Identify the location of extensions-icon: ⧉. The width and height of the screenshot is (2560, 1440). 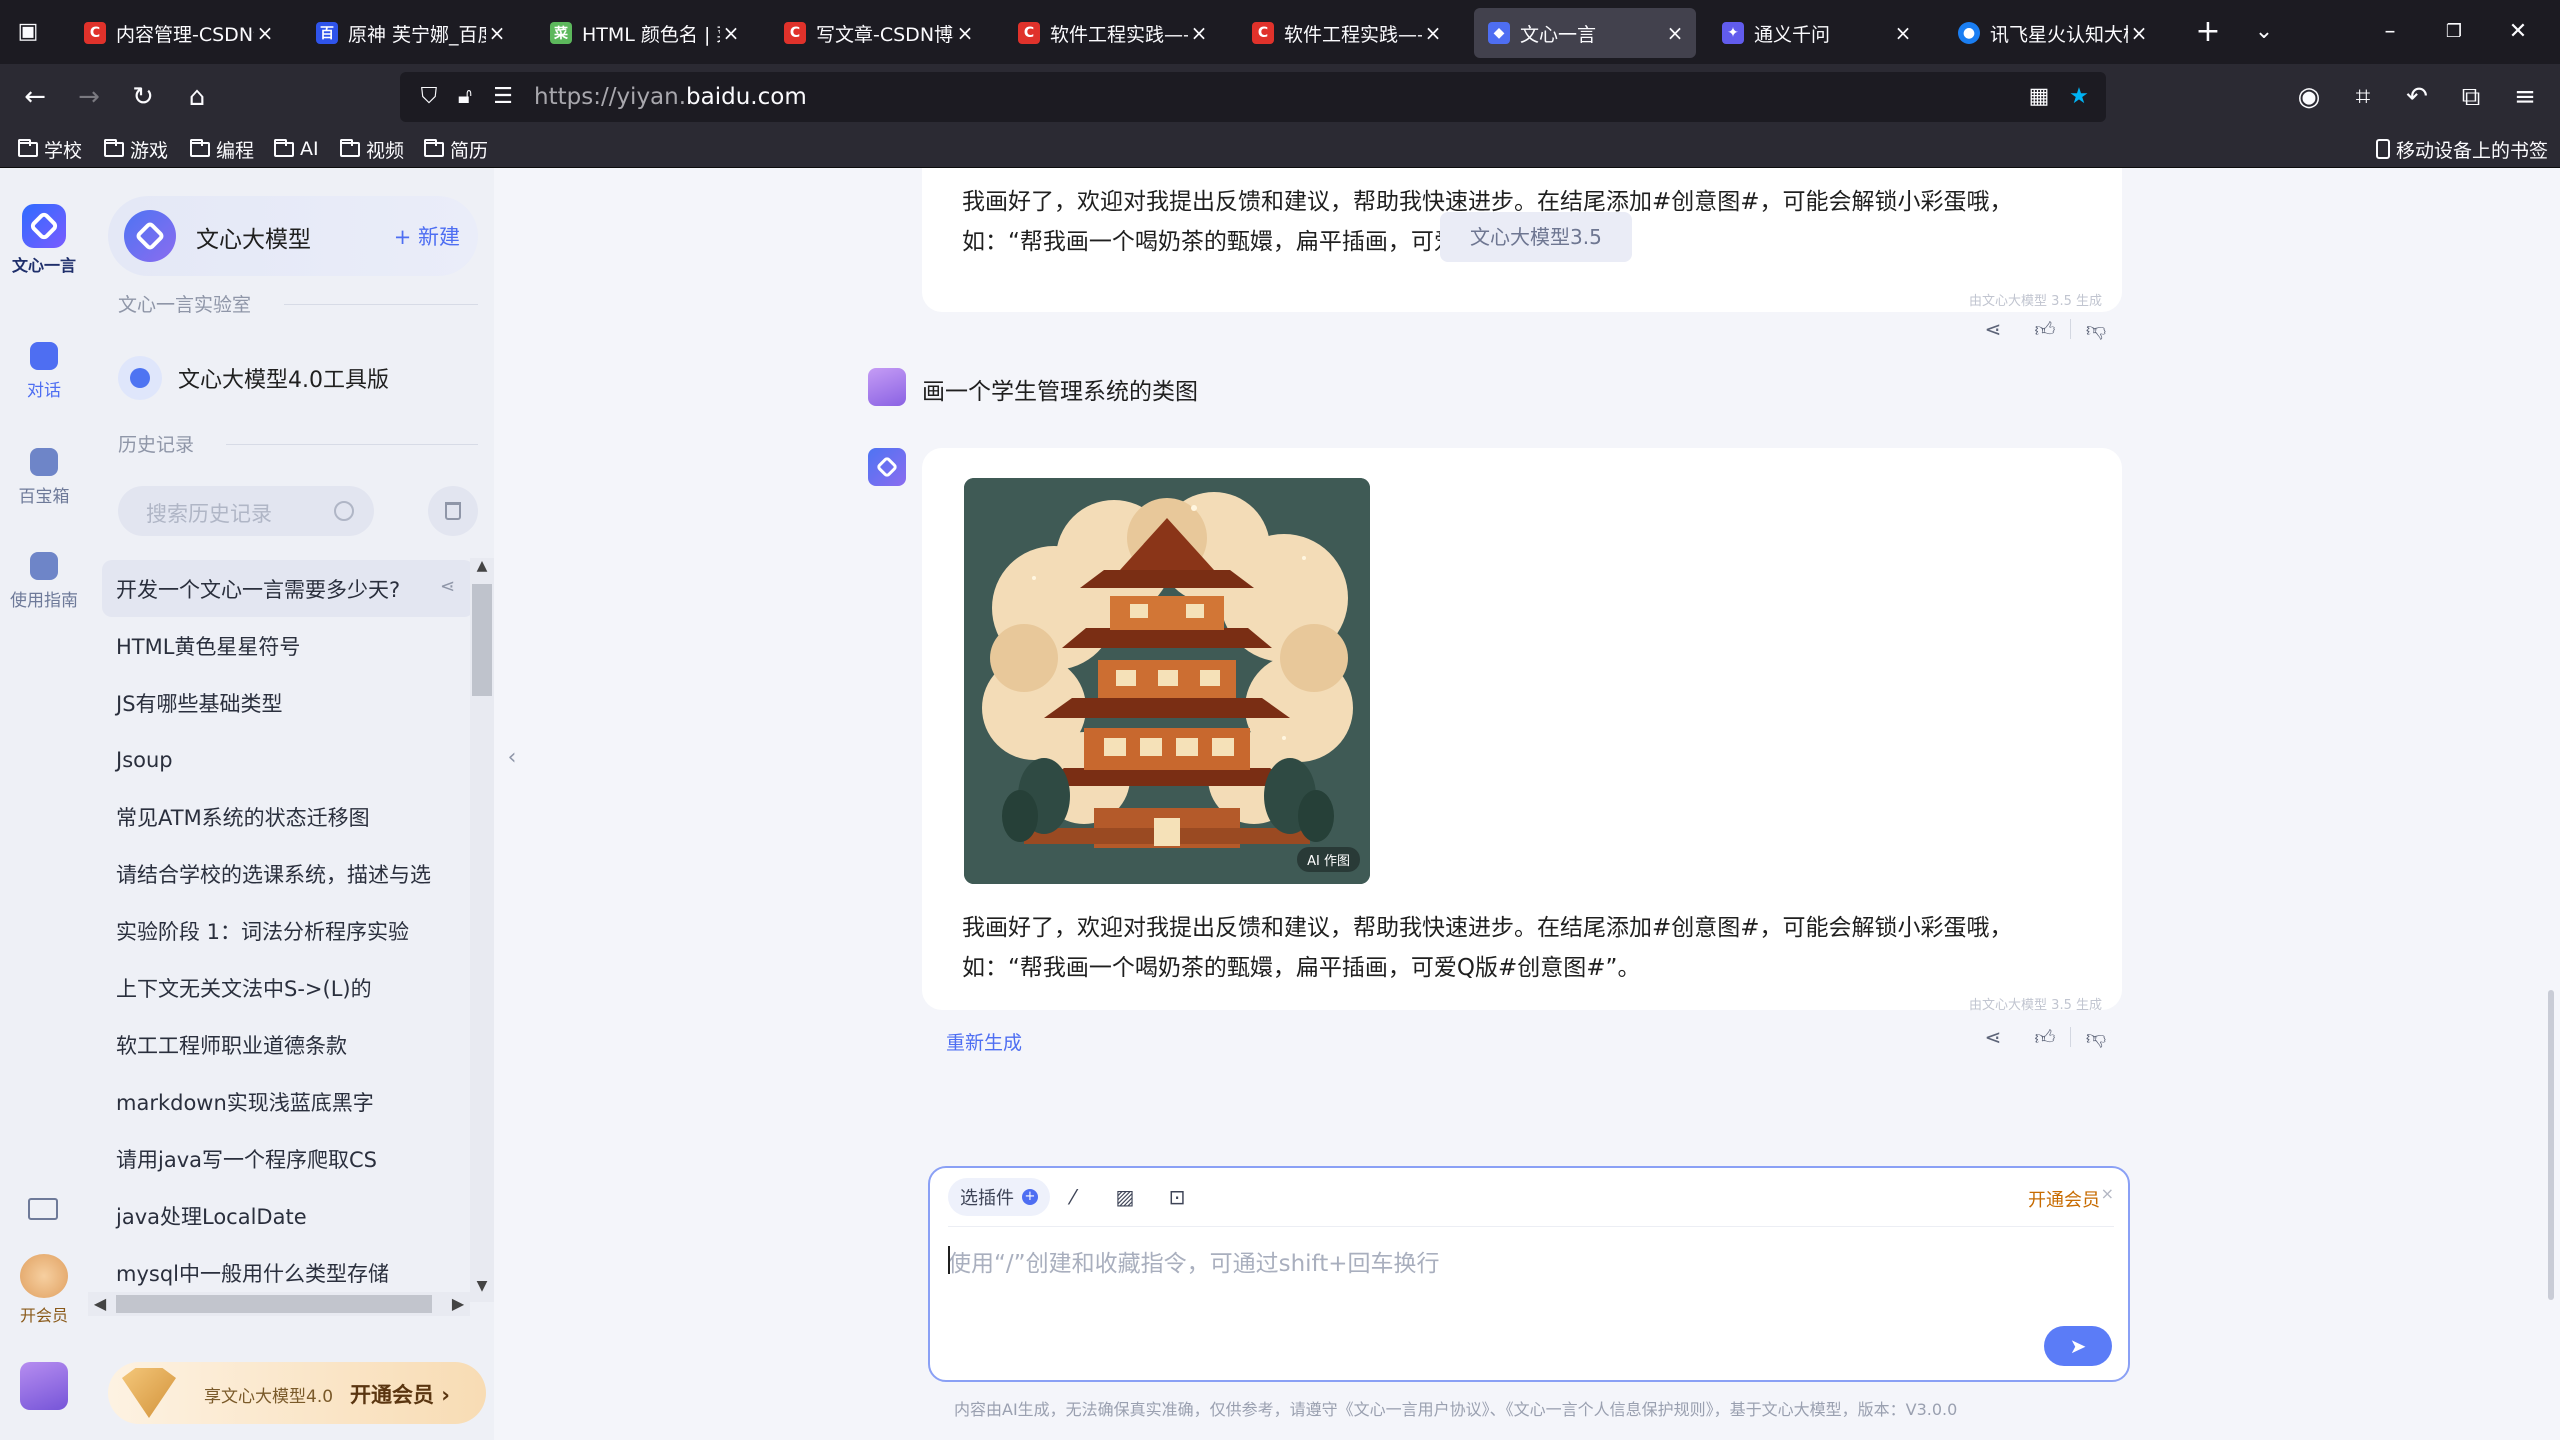
(2471, 97).